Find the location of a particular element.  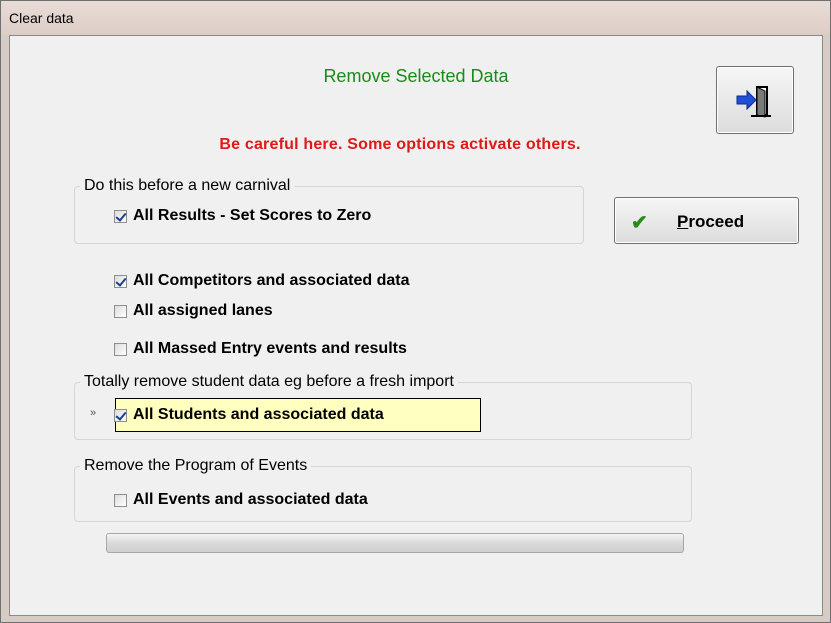

page-title: Remove Selected Data is located at coordinates (416, 76).